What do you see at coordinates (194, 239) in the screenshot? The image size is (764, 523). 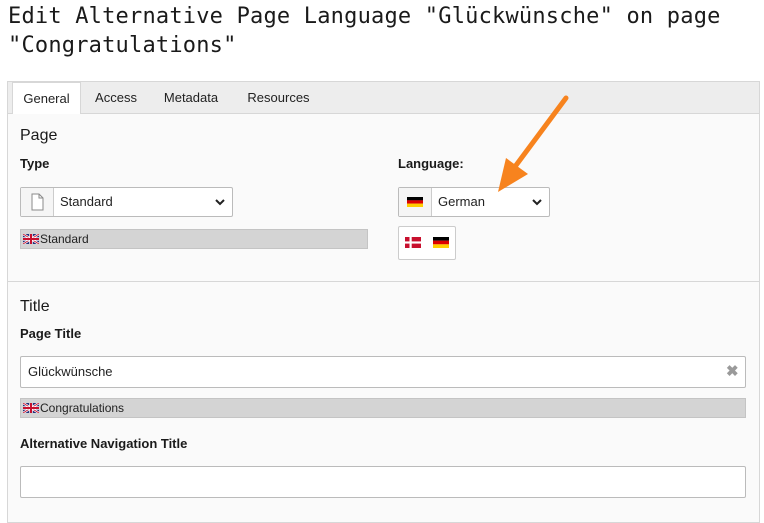 I see `type-original-value: Standard` at bounding box center [194, 239].